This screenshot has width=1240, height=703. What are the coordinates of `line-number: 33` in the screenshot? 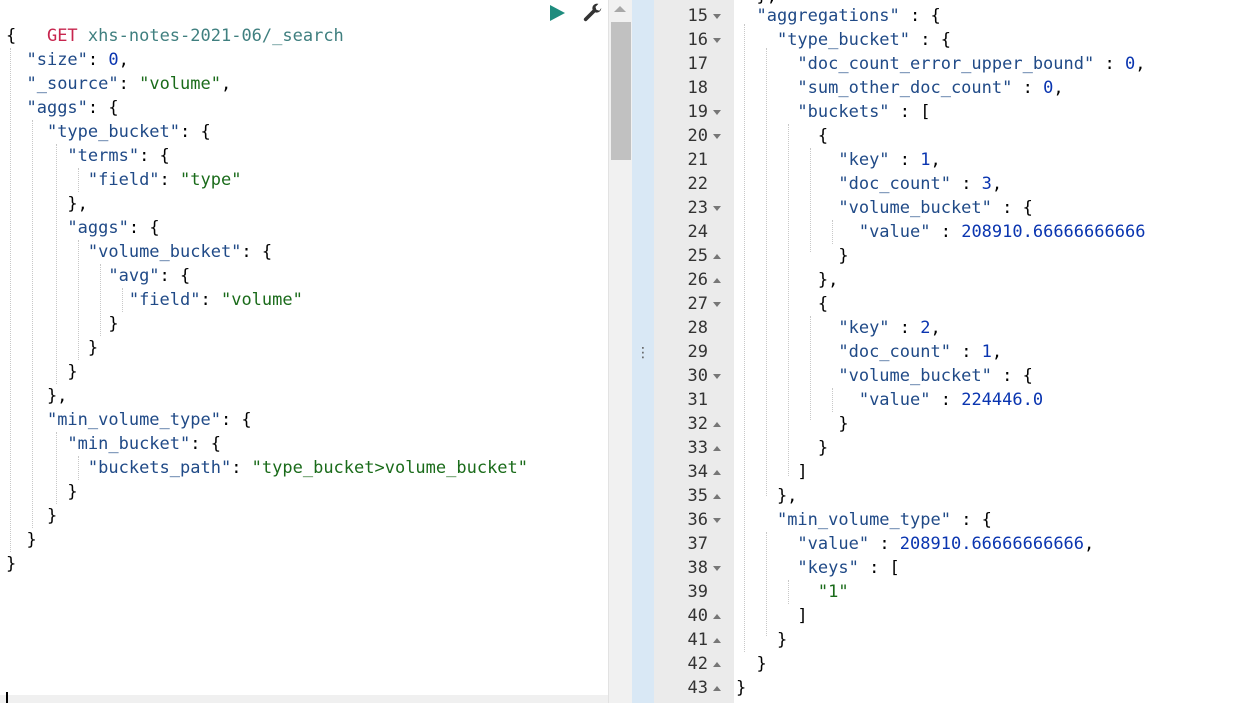 It's located at (697, 448).